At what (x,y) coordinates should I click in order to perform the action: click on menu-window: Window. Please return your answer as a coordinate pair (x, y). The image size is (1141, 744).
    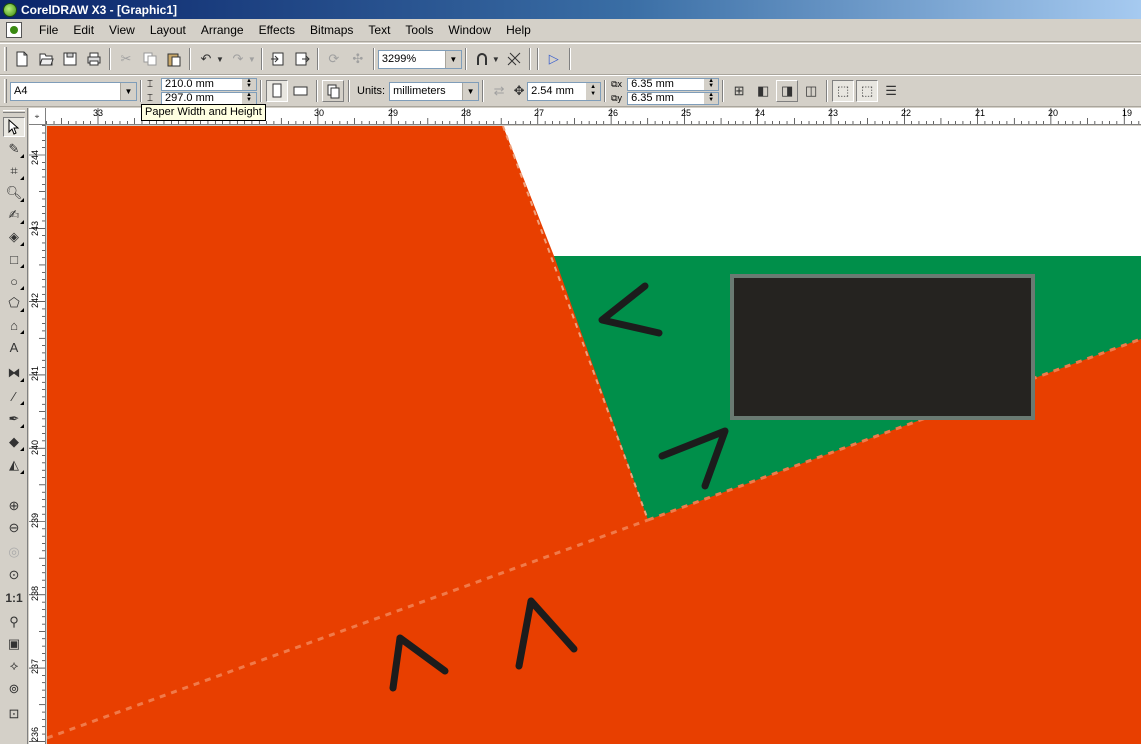
    Looking at the image, I should click on (470, 30).